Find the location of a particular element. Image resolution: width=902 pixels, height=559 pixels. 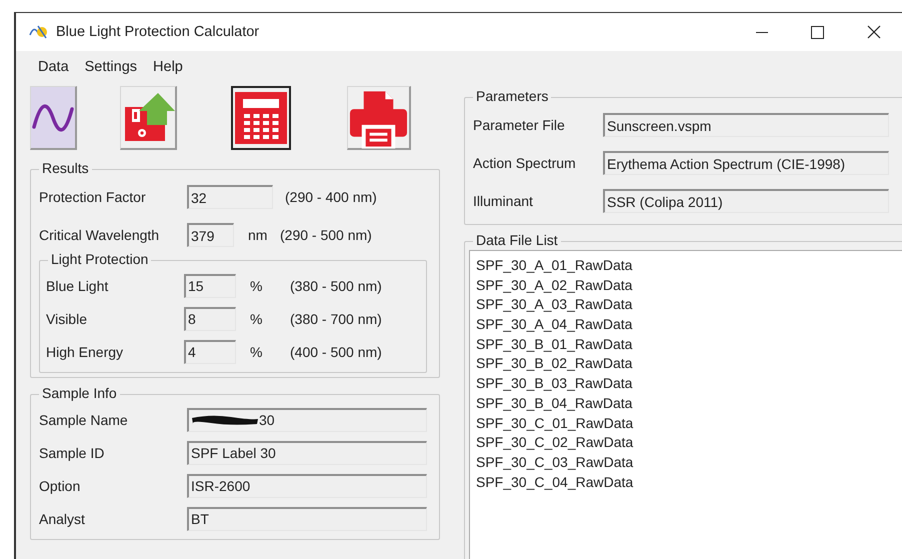

calculator-icon is located at coordinates (261, 118).